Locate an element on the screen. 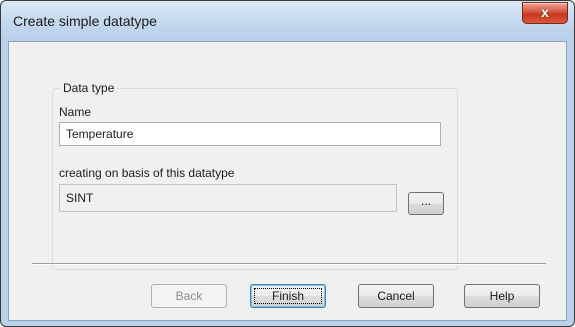 This screenshot has height=327, width=575. help-button-label: Help is located at coordinates (502, 296).